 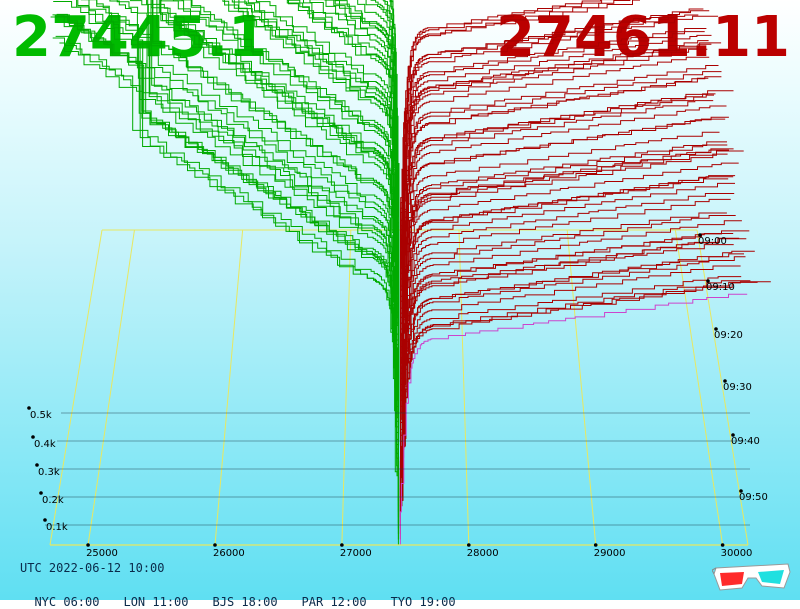 What do you see at coordinates (102, 553) in the screenshot?
I see `x-tick-label-25000: 25000` at bounding box center [102, 553].